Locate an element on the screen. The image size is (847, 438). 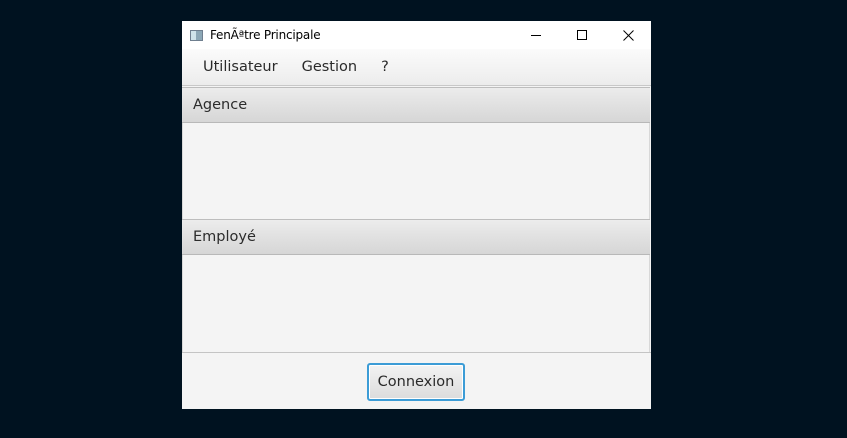
menu-gestion: Gestion is located at coordinates (330, 67).